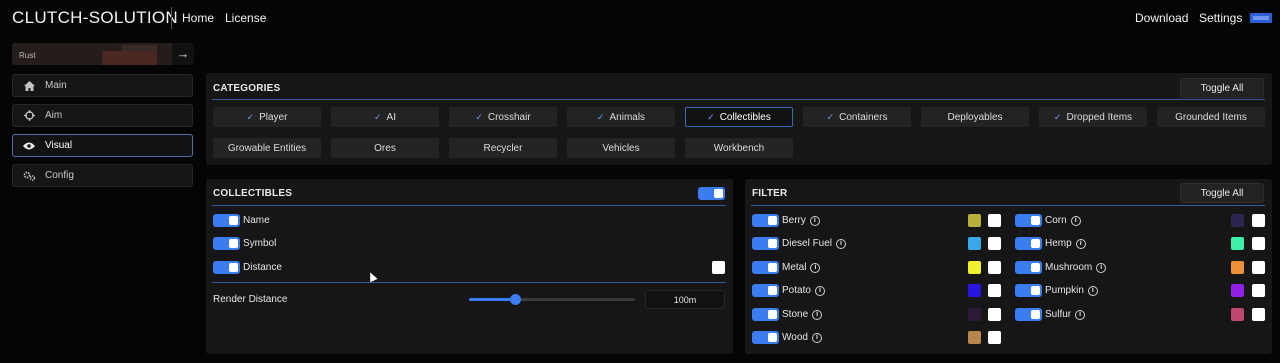  I want to click on category-label: AI, so click(391, 117).